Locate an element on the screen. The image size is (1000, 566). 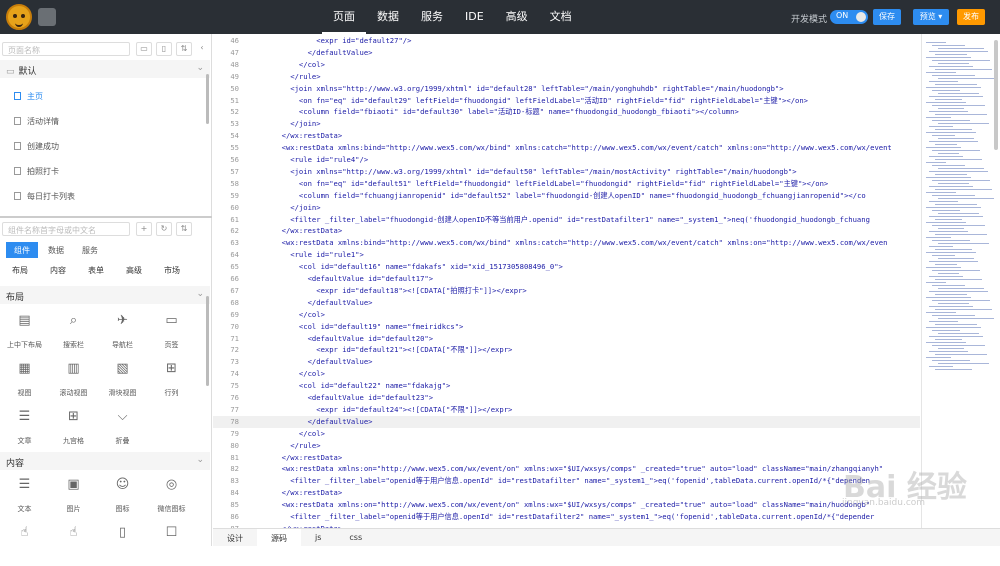
wechat-icon: ◎ is located at coordinates (171, 484).